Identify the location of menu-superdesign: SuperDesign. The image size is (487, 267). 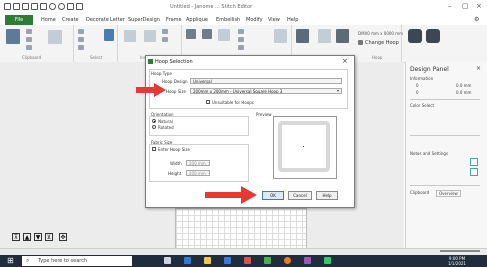
(144, 20).